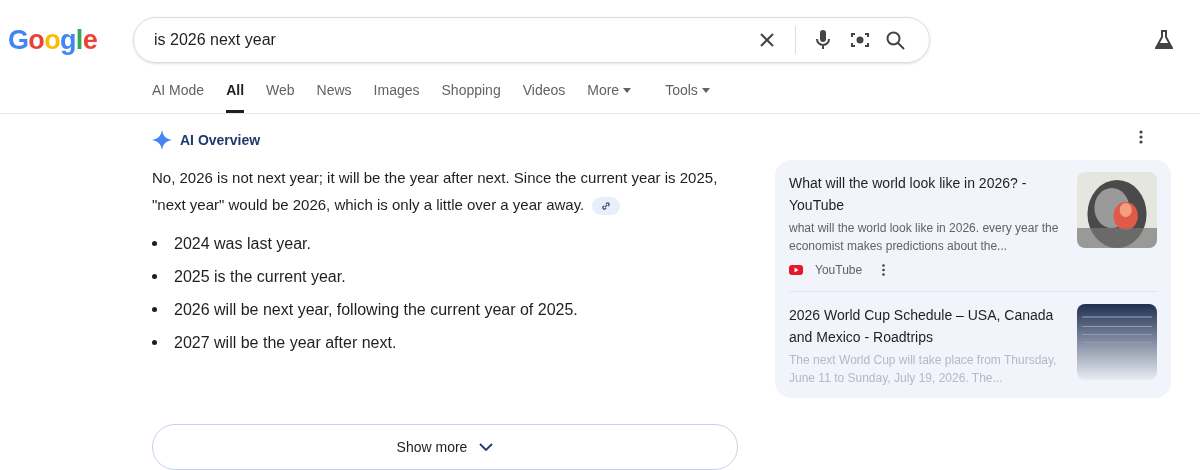 The height and width of the screenshot is (470, 1200). I want to click on search-icon, so click(895, 40).